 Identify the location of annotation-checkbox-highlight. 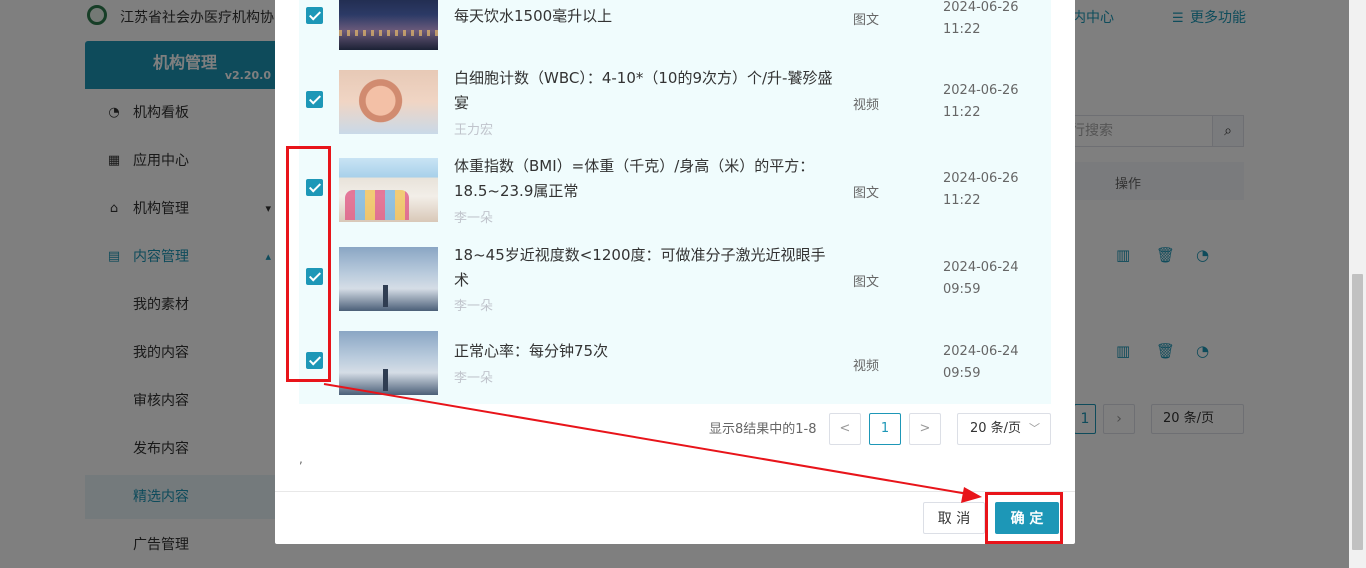
(308, 264).